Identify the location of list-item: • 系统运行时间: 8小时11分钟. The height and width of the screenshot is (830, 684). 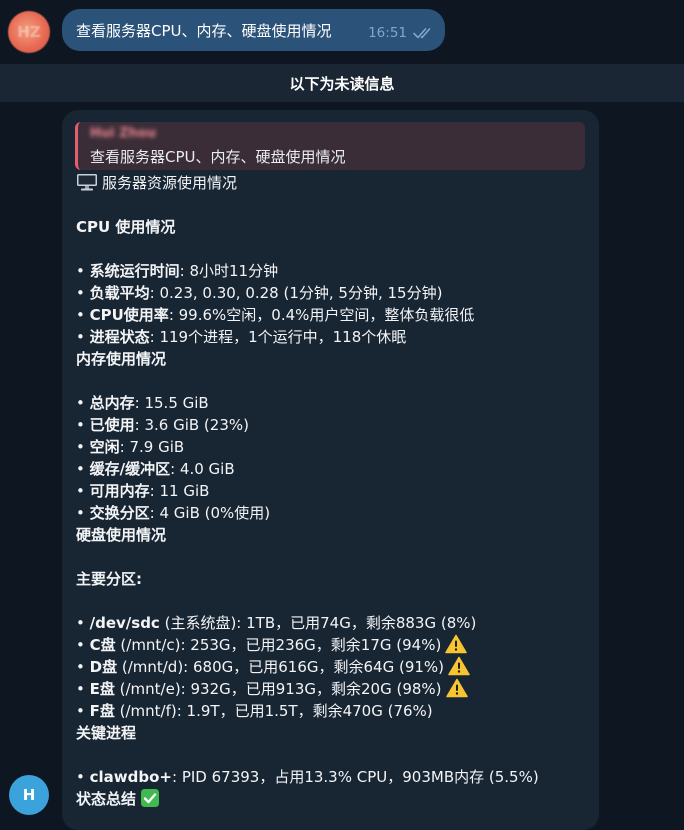
(177, 271).